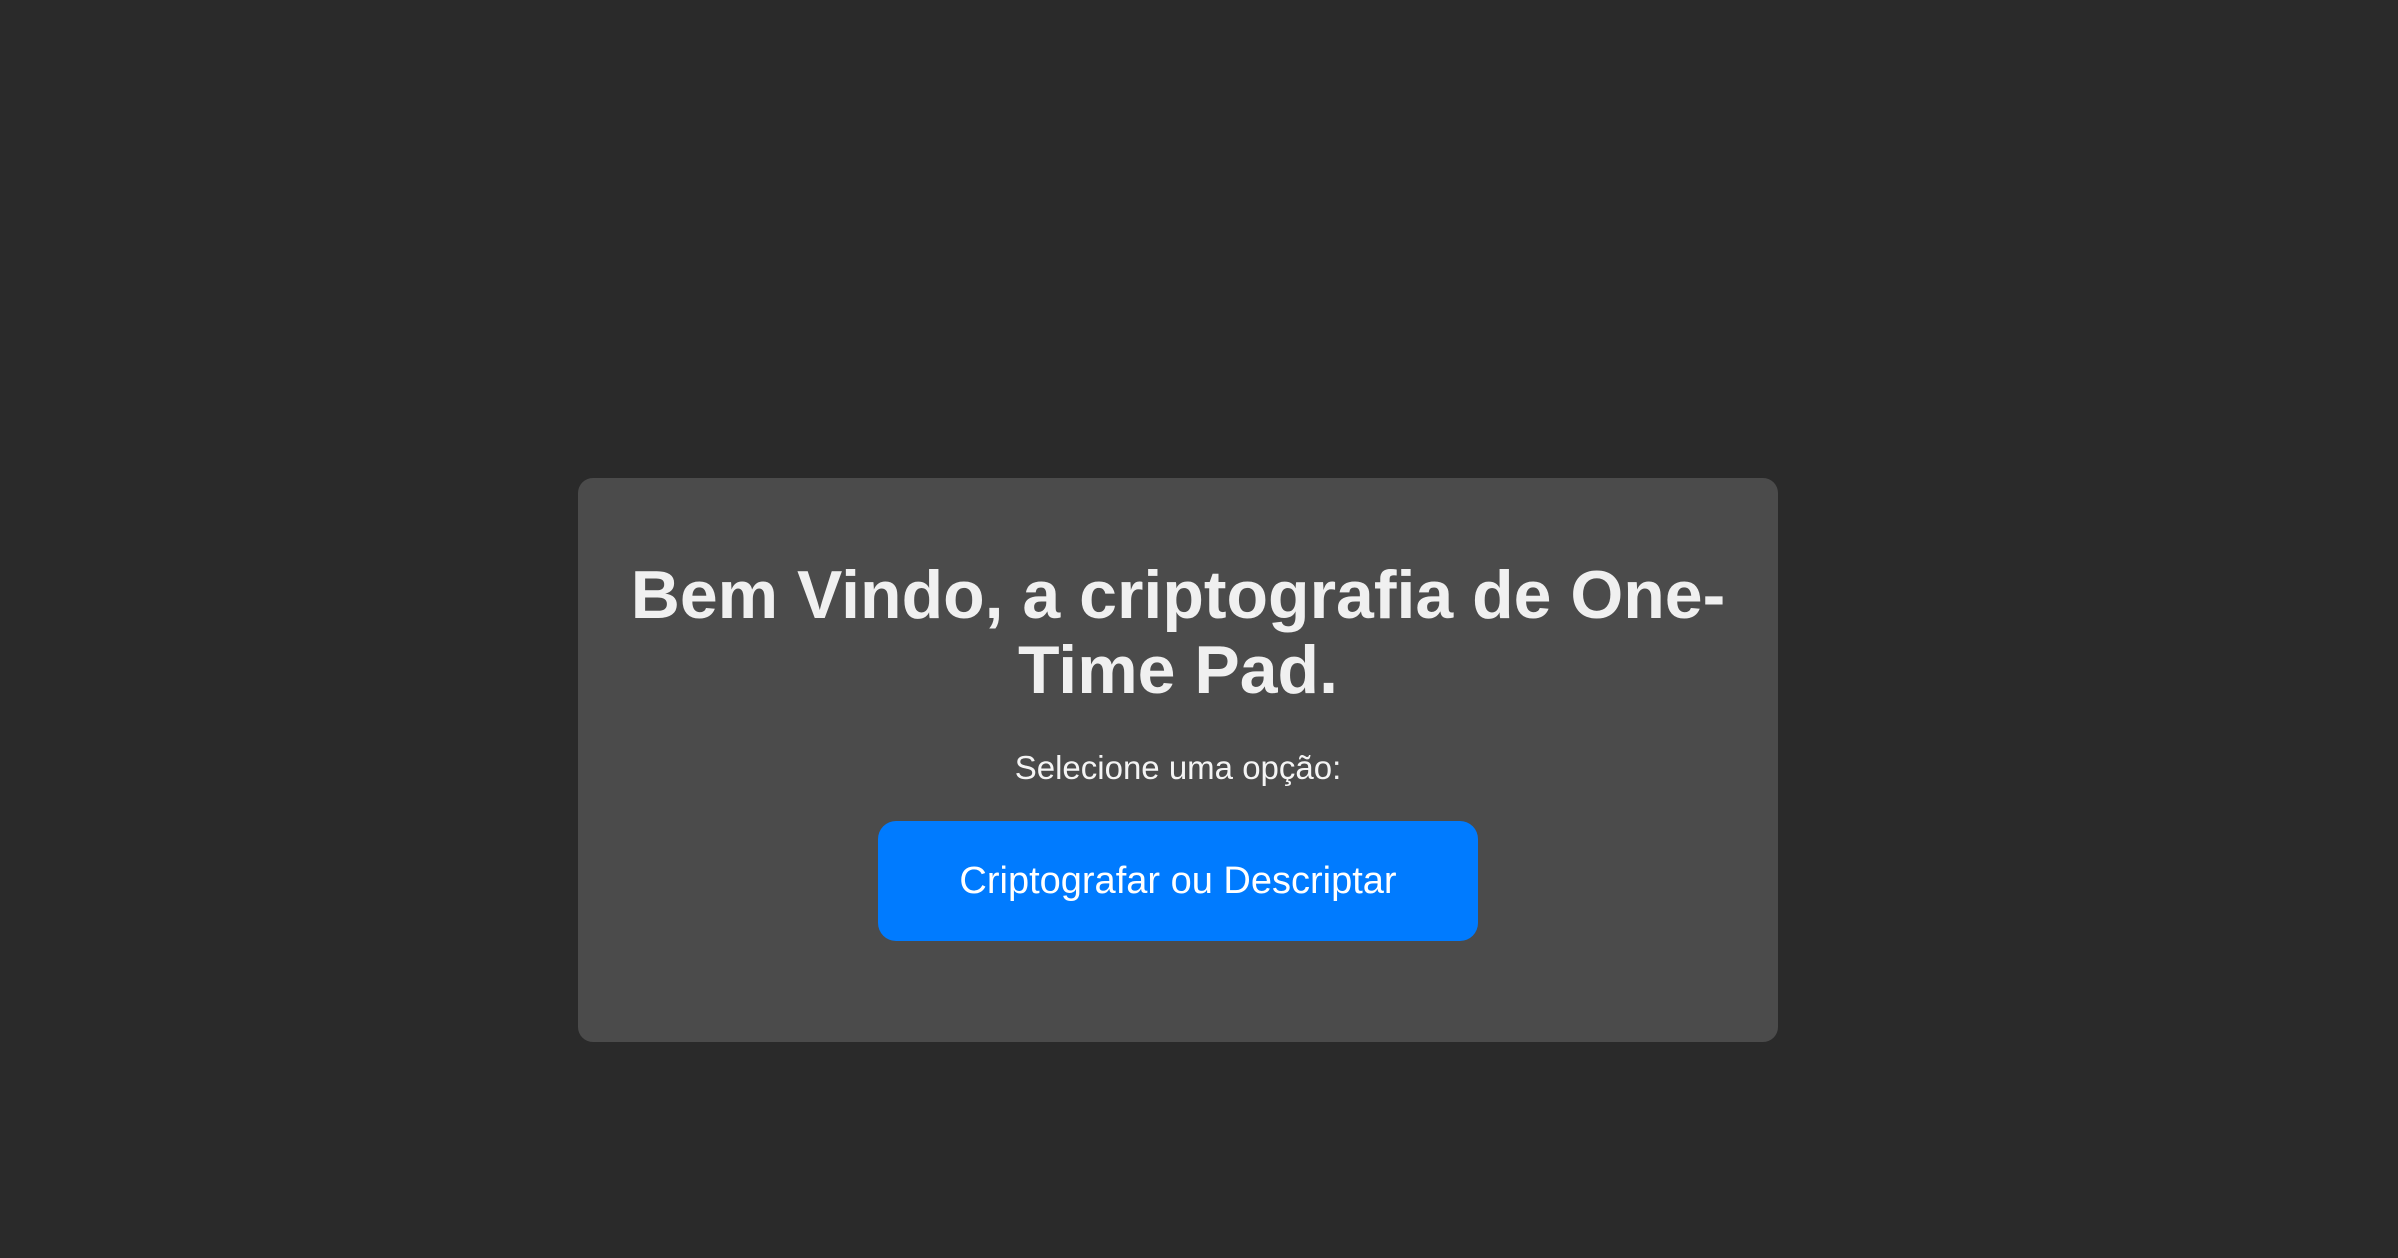 Image resolution: width=2398 pixels, height=1258 pixels. What do you see at coordinates (1178, 767) in the screenshot?
I see `option-prompt: Selecione uma opção:` at bounding box center [1178, 767].